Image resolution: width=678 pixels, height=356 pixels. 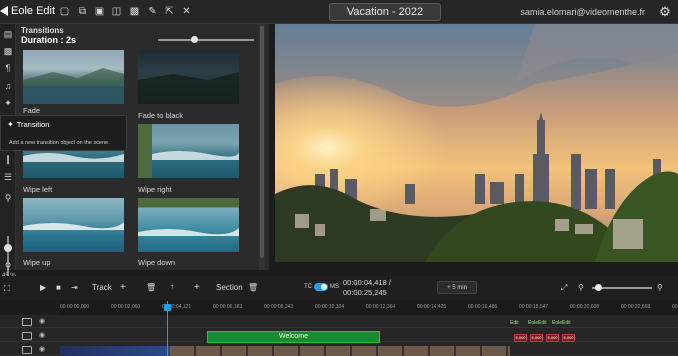 What do you see at coordinates (367, 282) in the screenshot?
I see `current-time: 00:00:04,418 /` at bounding box center [367, 282].